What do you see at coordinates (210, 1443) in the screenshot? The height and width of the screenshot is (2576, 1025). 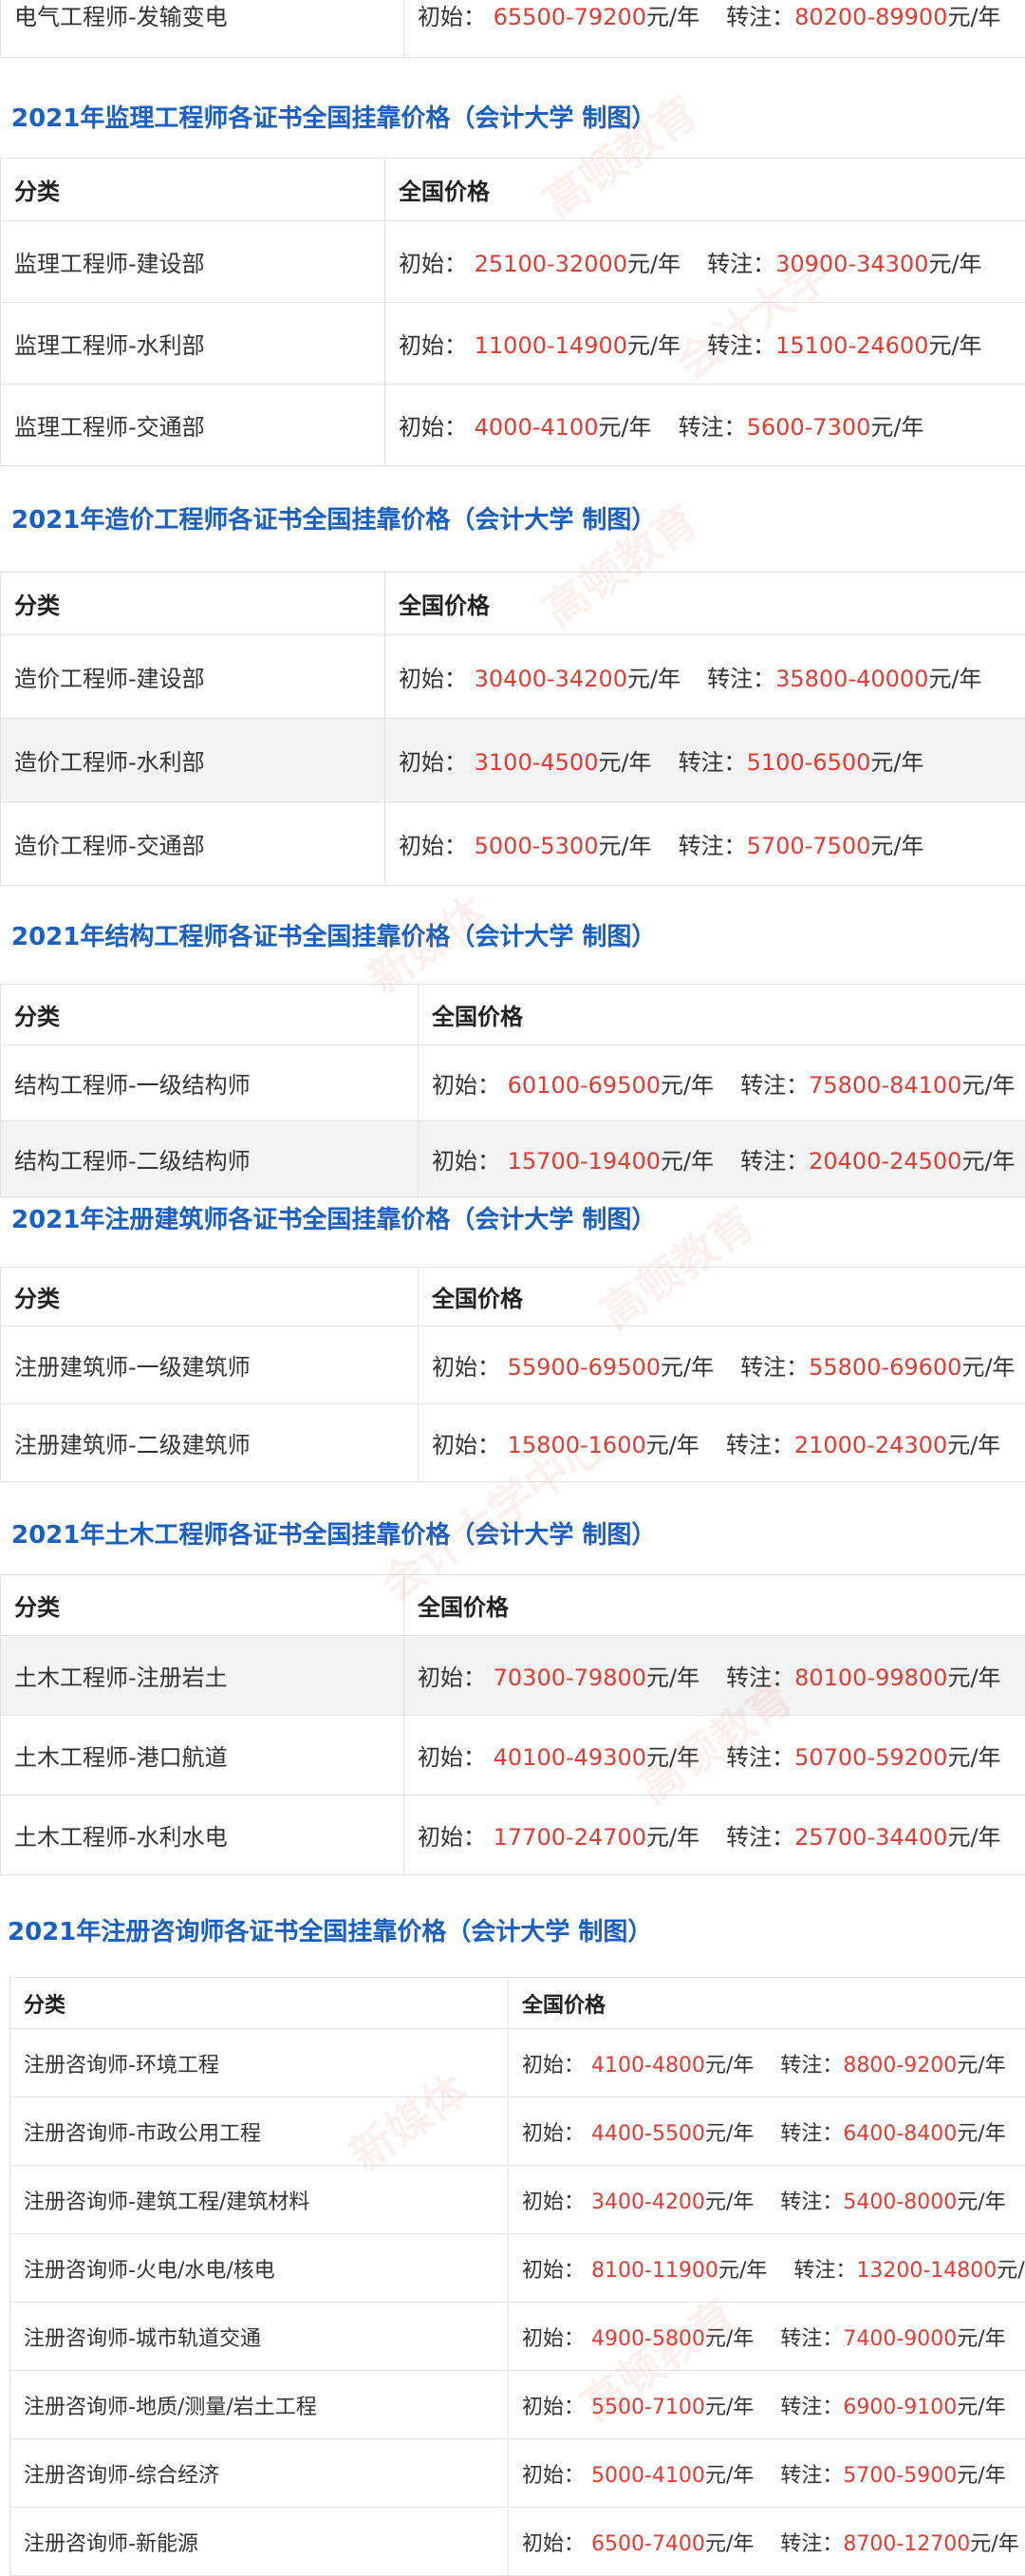 I see `category-cell: 注册建筑师-二级建筑师` at bounding box center [210, 1443].